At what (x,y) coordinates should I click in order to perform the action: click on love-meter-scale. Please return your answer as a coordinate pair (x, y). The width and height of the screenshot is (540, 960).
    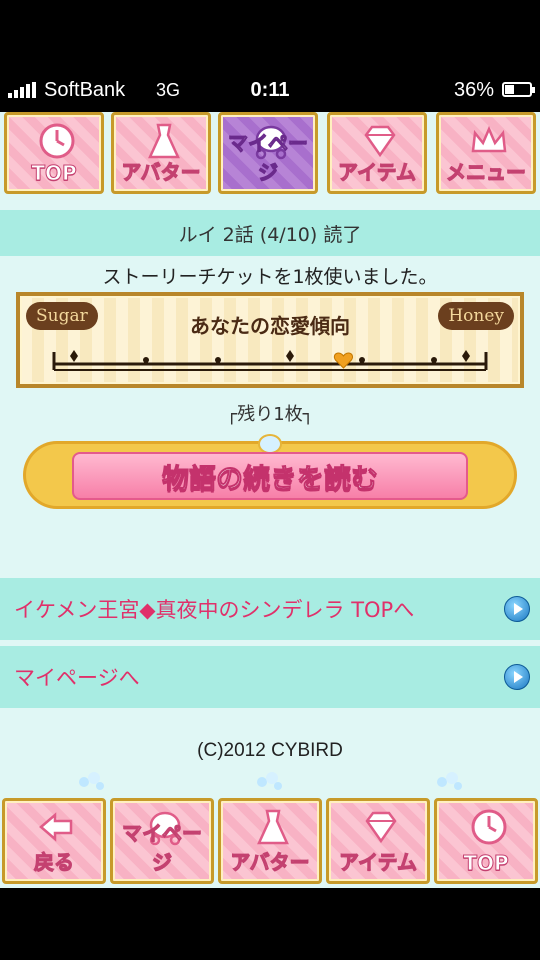
    Looking at the image, I should click on (270, 360).